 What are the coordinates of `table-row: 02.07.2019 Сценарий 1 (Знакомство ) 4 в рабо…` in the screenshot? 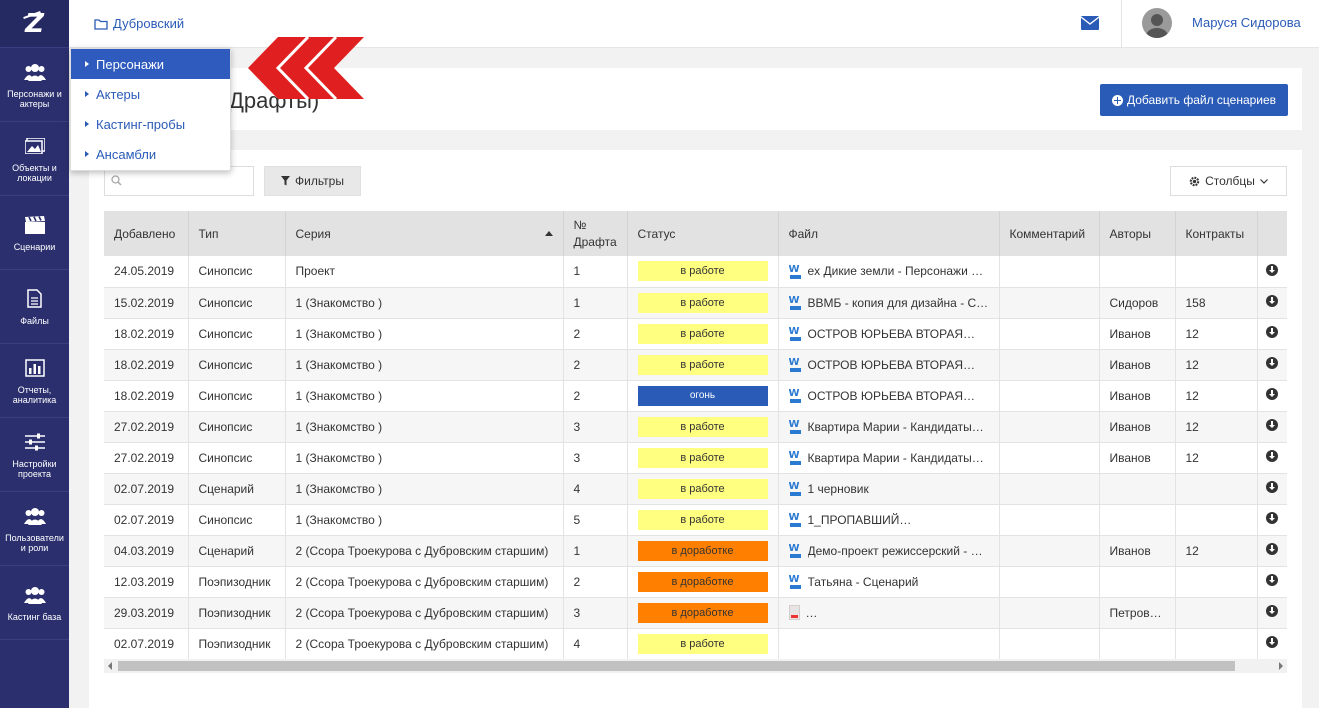 It's located at (695, 489).